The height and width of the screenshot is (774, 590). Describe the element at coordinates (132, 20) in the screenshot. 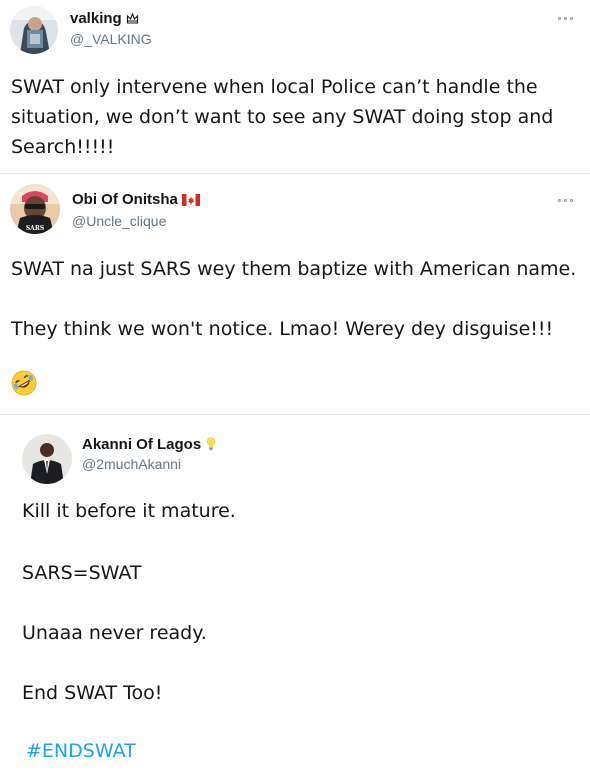

I see `crown-outline-icon` at that location.